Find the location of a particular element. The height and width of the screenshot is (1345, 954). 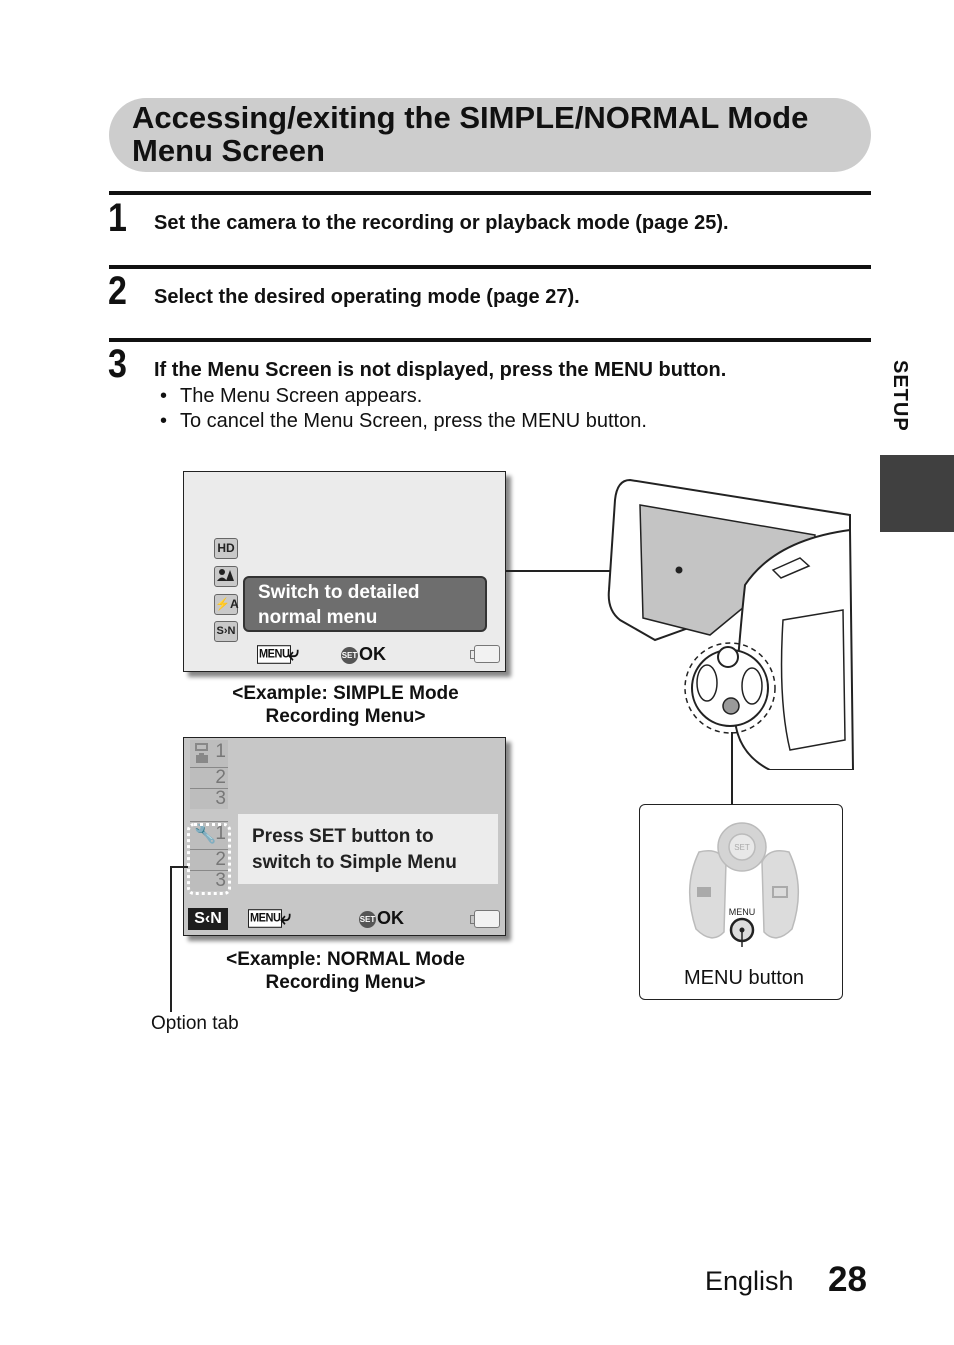

set-button-label: SET is located at coordinates (742, 847).